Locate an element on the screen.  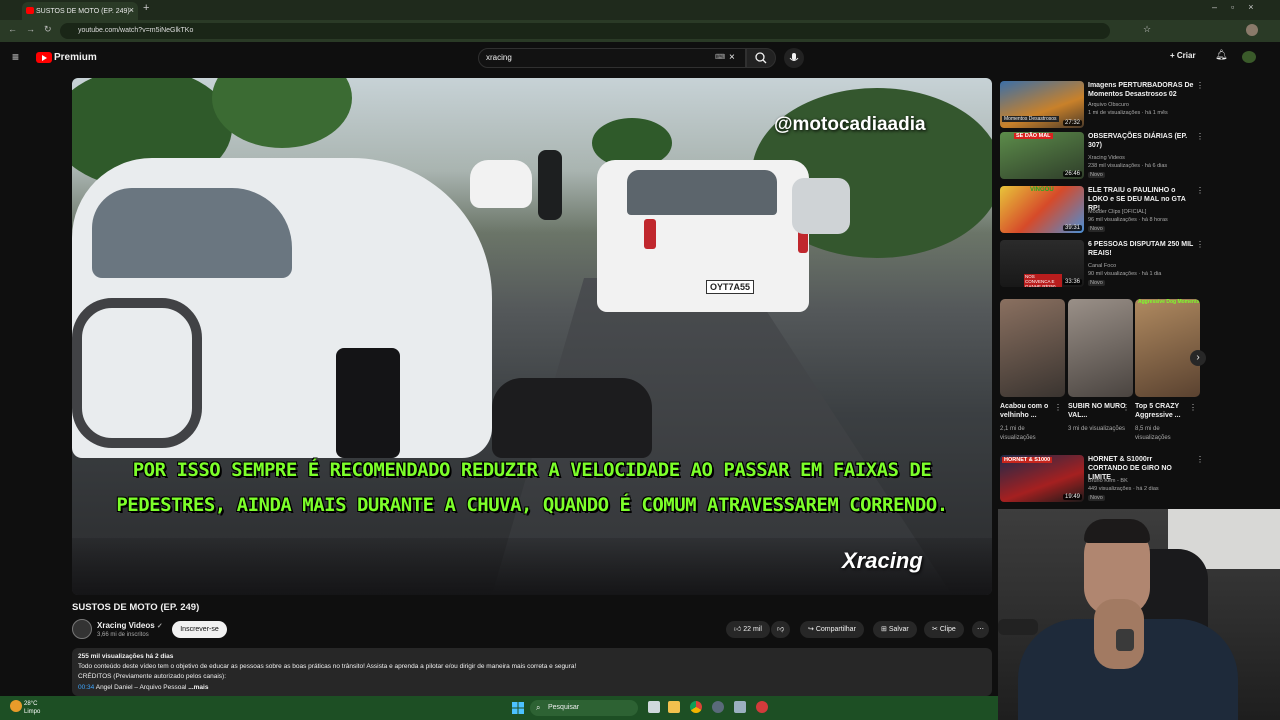
channel-name: Canal Foco is located at coordinates (1102, 266).